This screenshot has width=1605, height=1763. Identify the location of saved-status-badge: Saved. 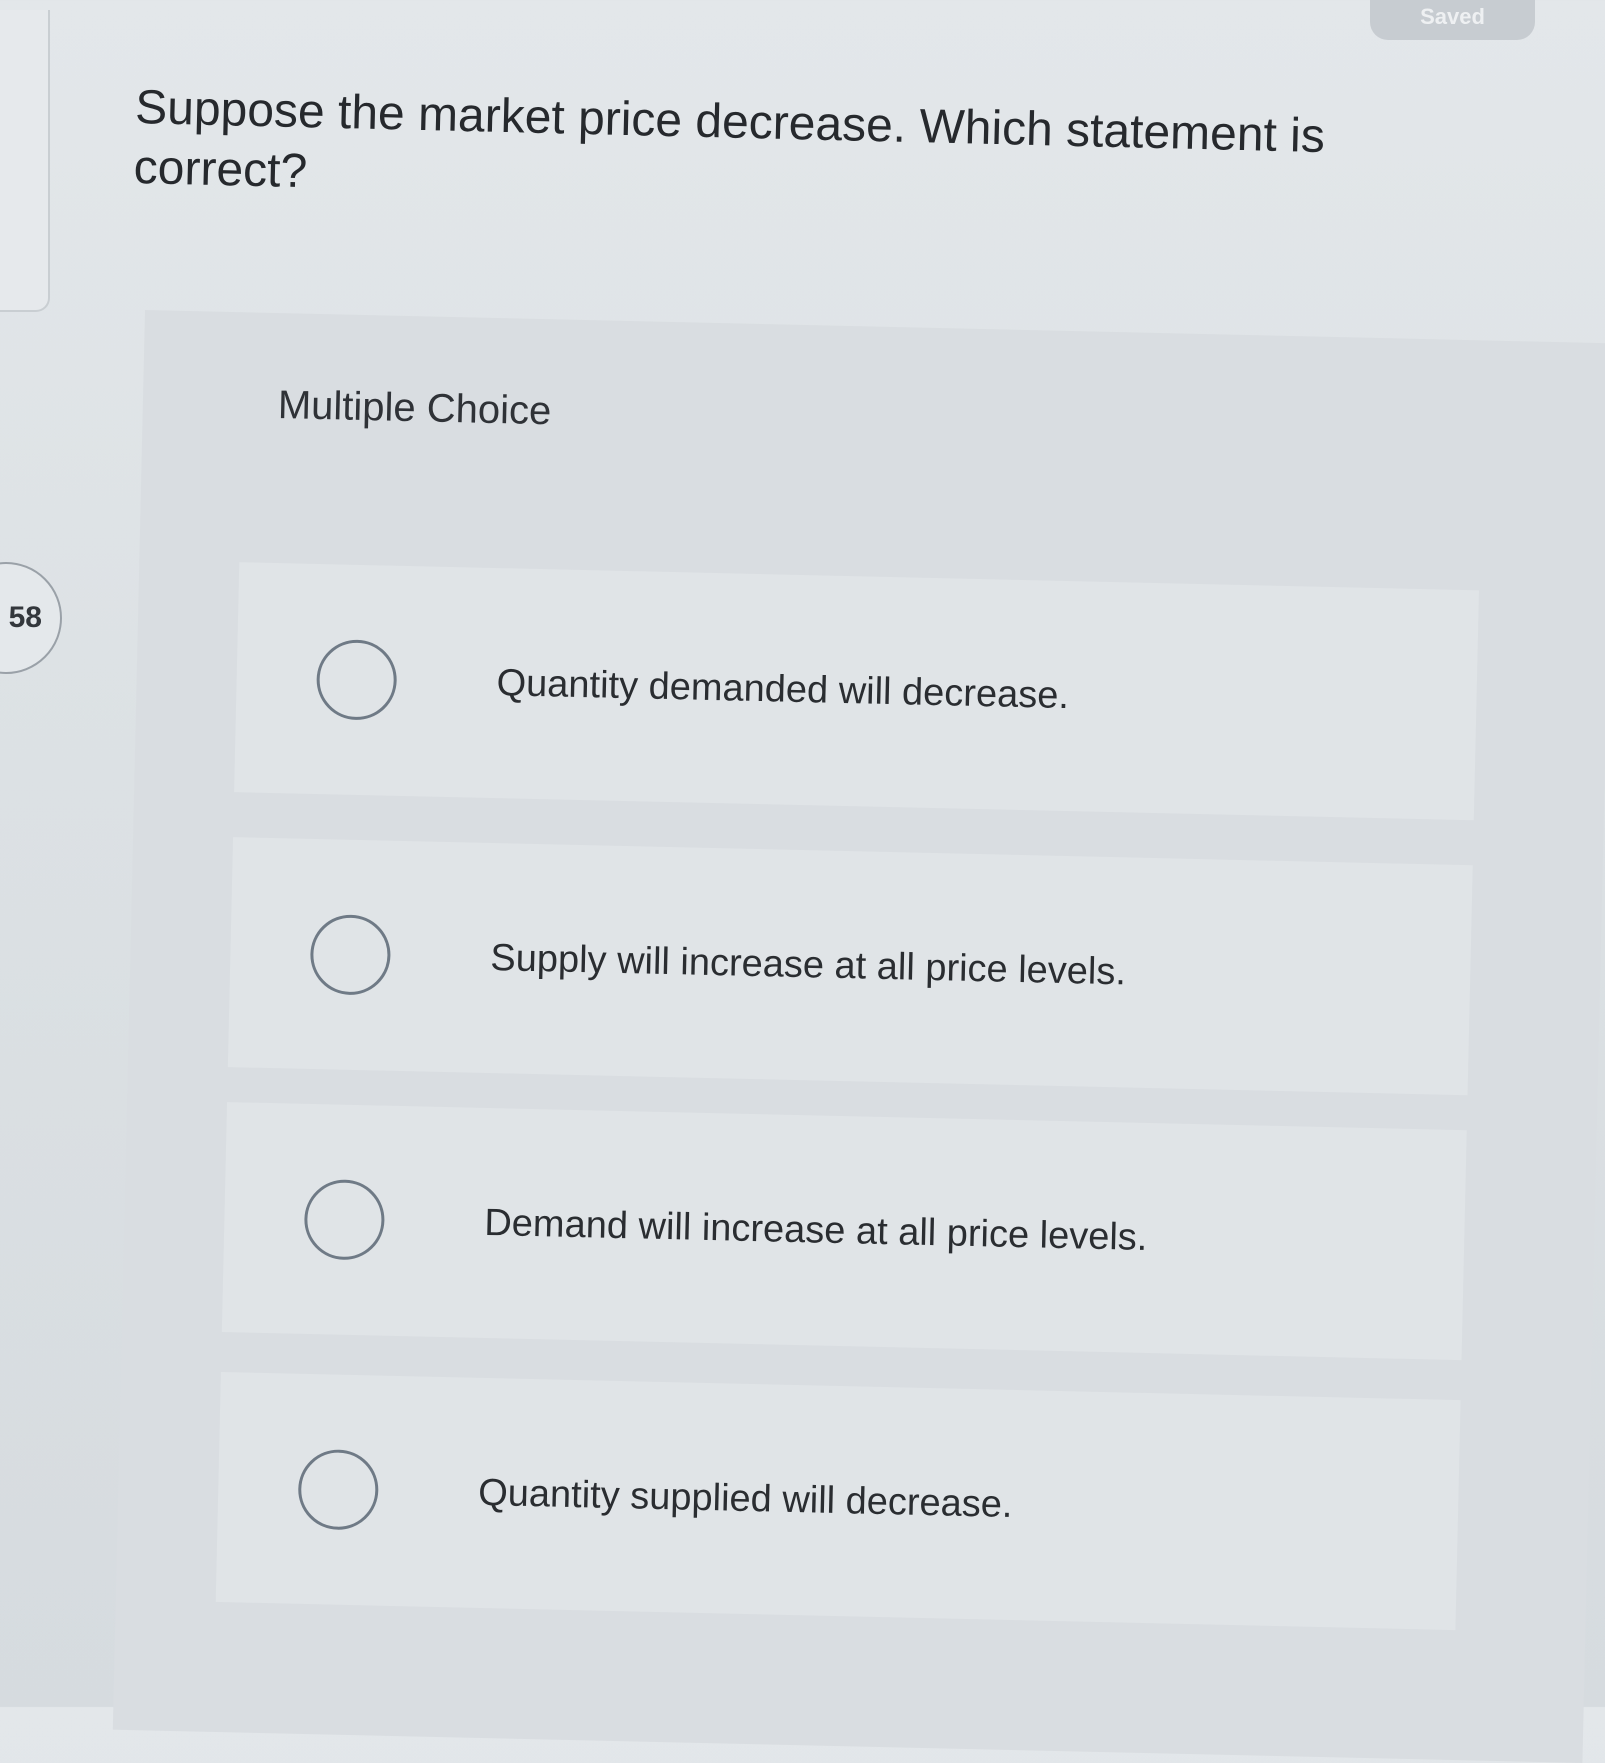
(1452, 20).